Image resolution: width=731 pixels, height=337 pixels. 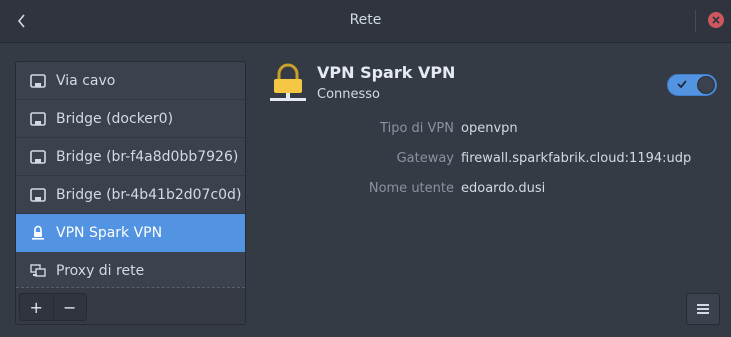 I want to click on sidebar-item-bridge-docker0: Bridge (docker0), so click(x=130, y=119).